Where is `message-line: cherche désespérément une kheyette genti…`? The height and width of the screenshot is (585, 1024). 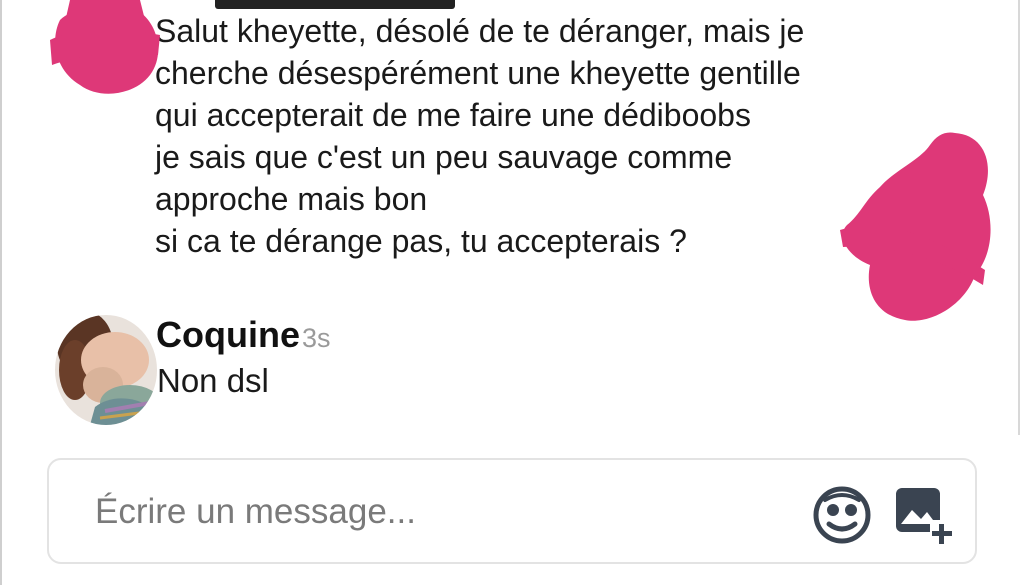
message-line: cherche désespérément une kheyette genti… is located at coordinates (478, 73).